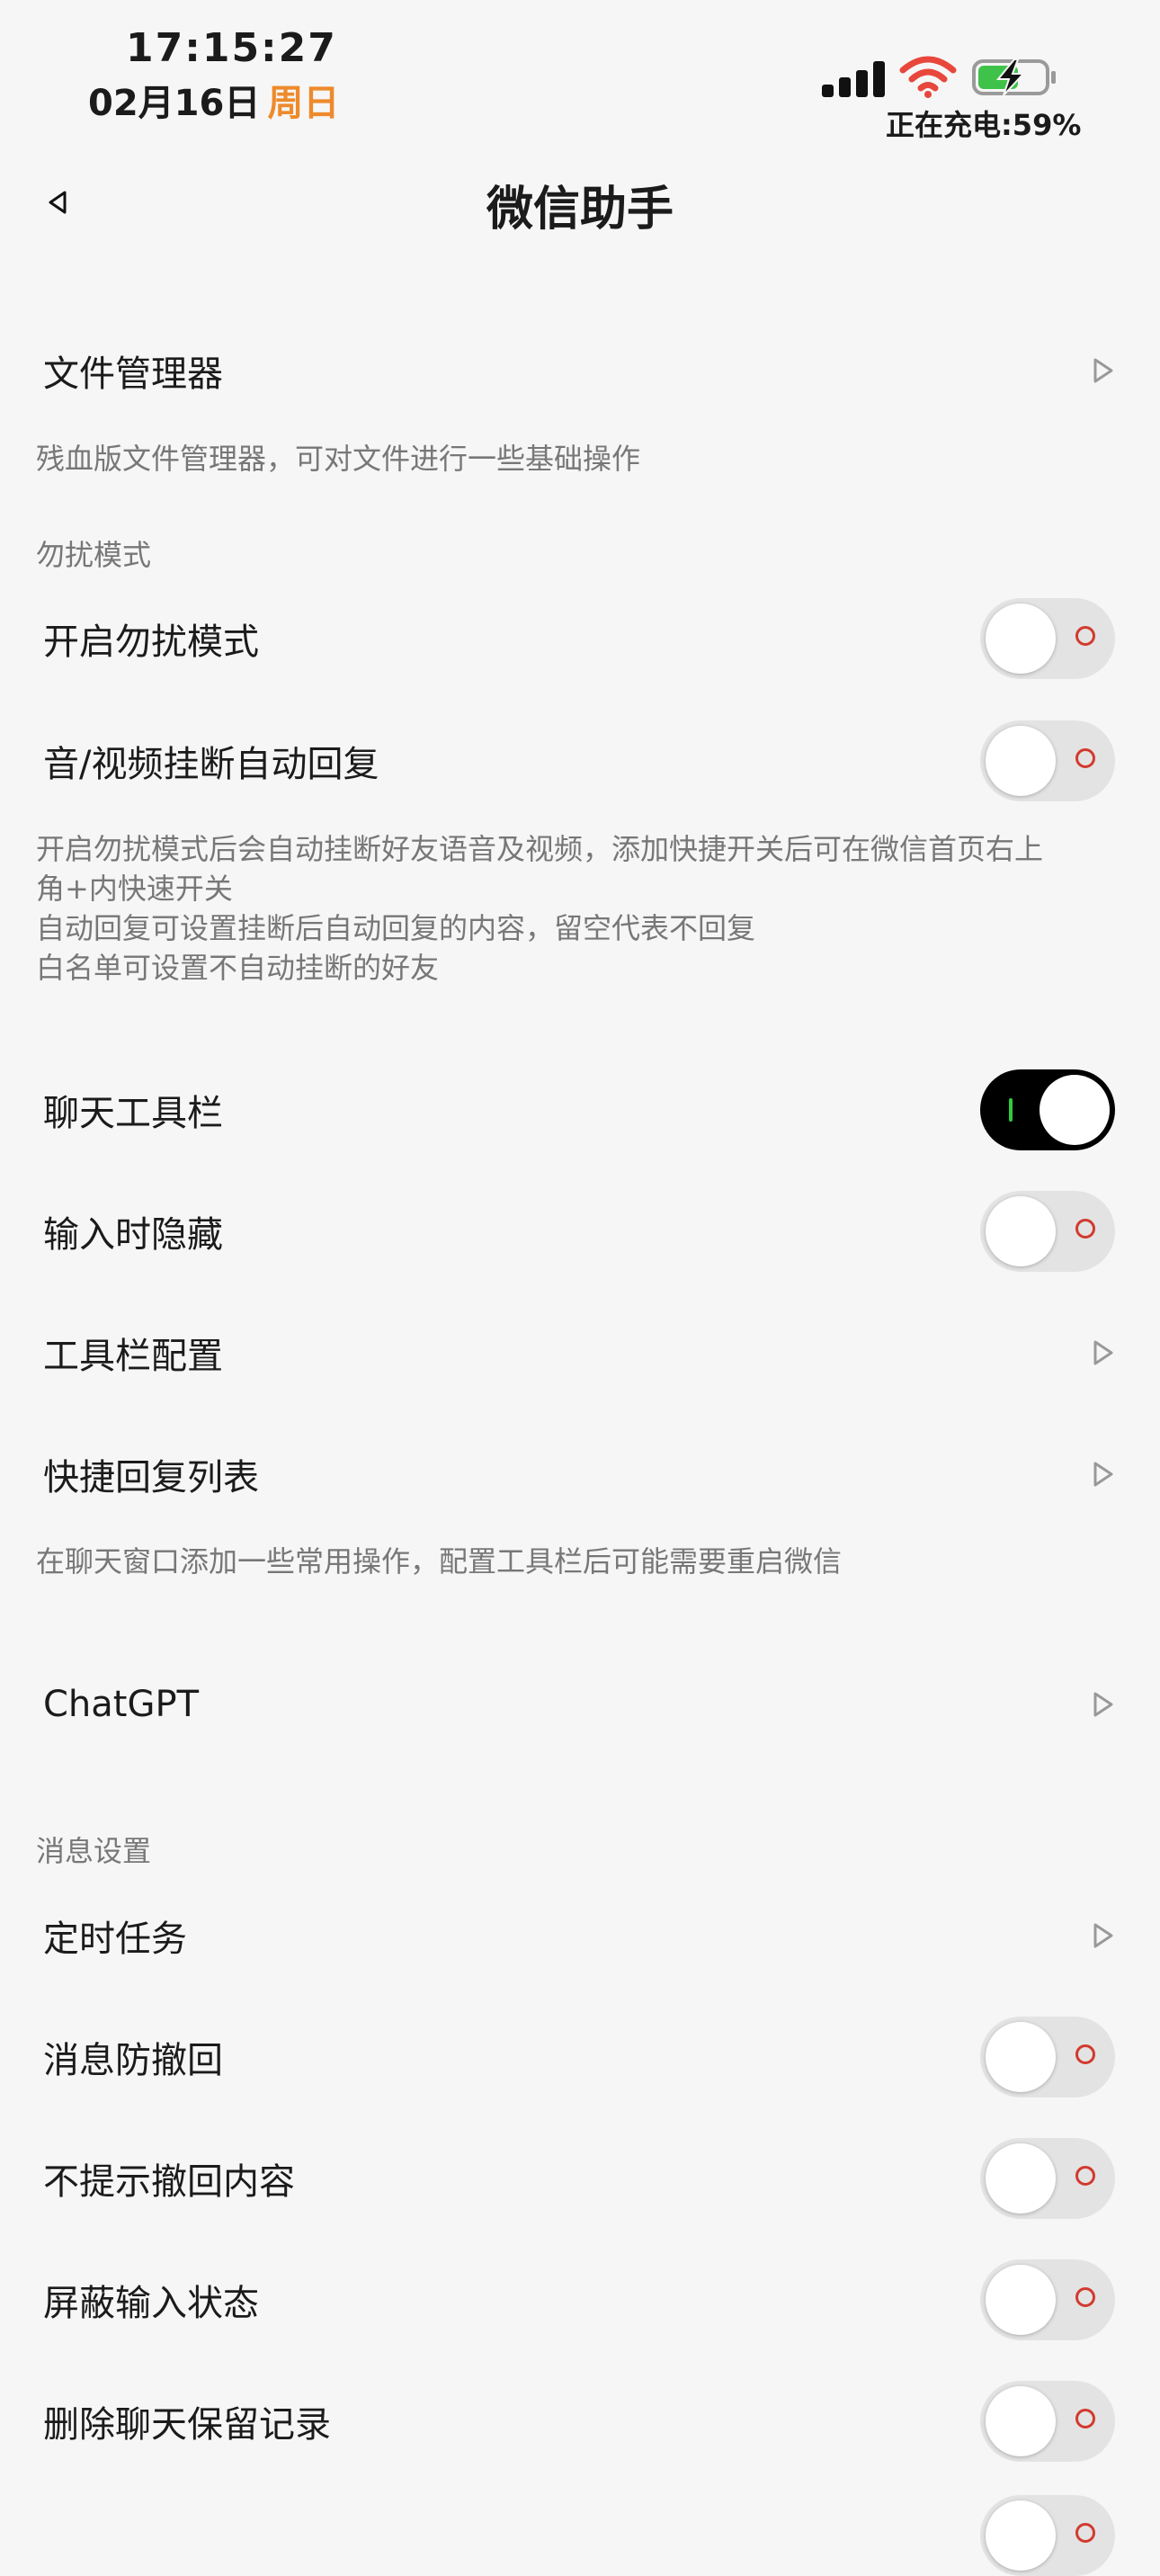 The image size is (1160, 2576). What do you see at coordinates (580, 639) in the screenshot?
I see `row-dnd-mode: 开启勿扰模式` at bounding box center [580, 639].